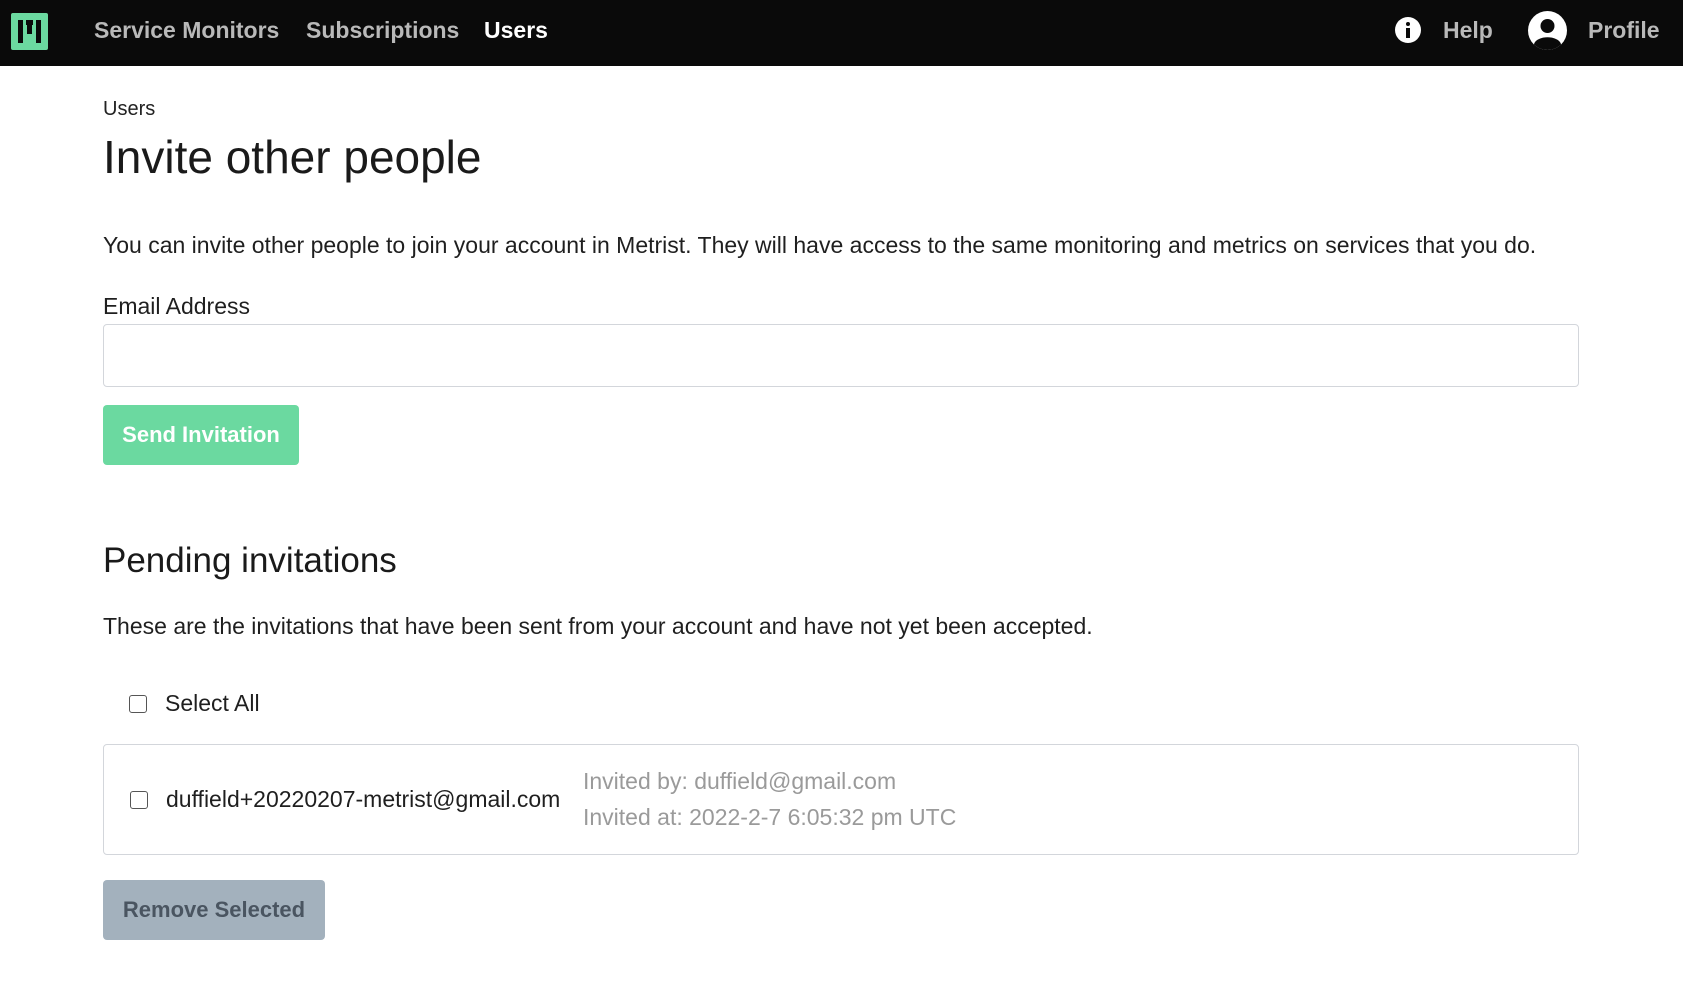 Image resolution: width=1683 pixels, height=985 pixels. I want to click on invitation-checkbox, so click(139, 800).